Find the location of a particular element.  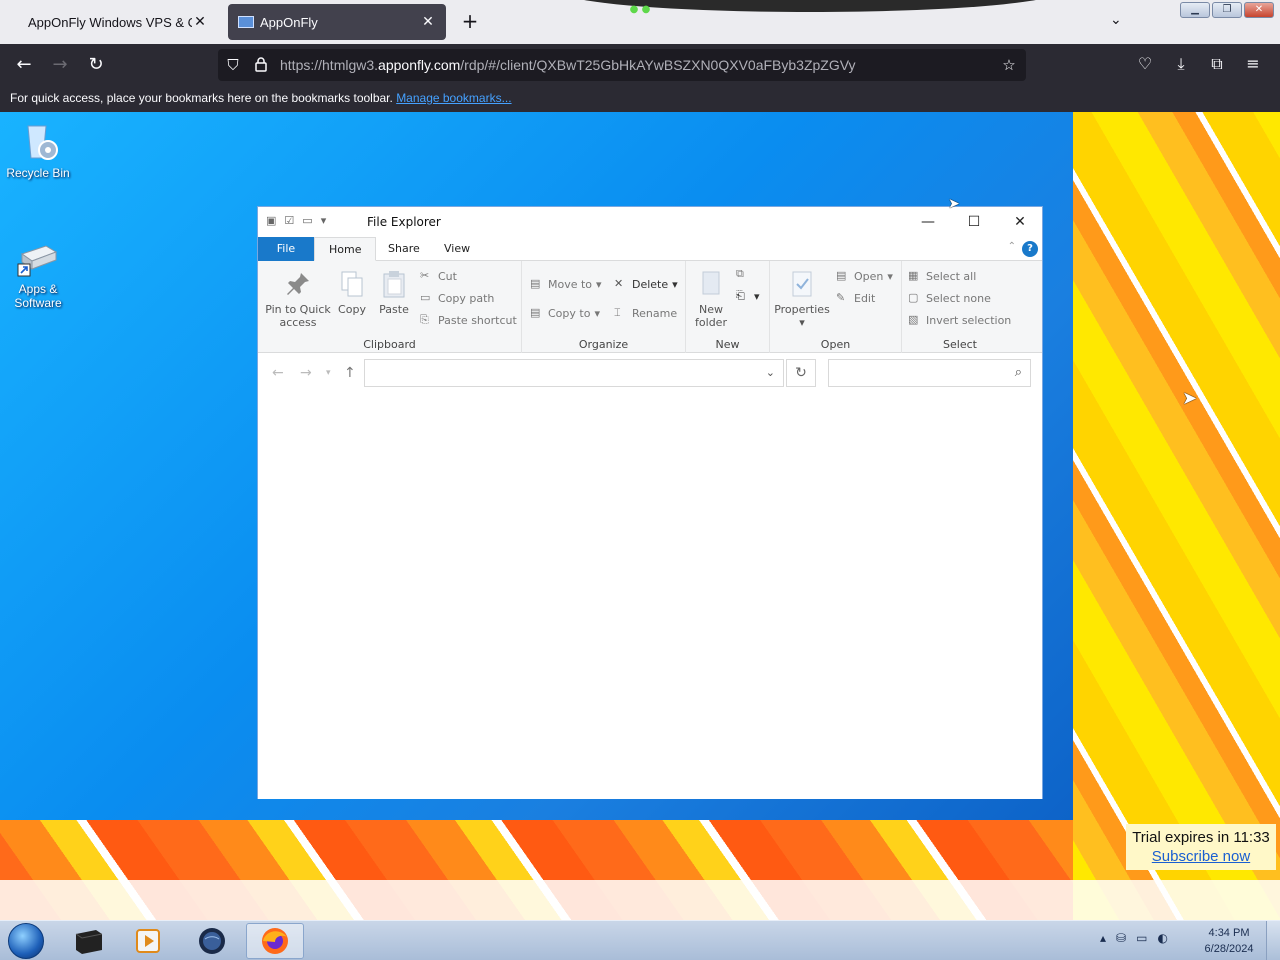

tab-apponfly-active: AppOnFly ✕ is located at coordinates (337, 22).